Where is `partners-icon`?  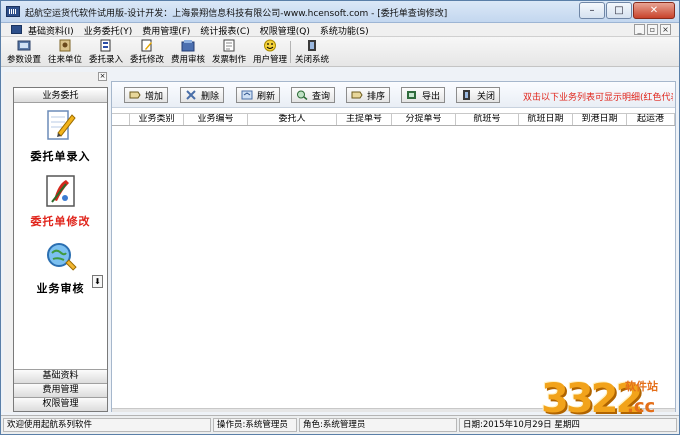
partners-icon is located at coordinates (65, 45).